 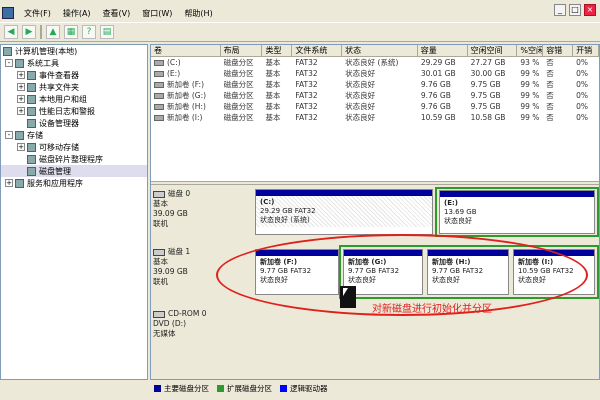 What do you see at coordinates (7, 51) in the screenshot?
I see `computer-icon` at bounding box center [7, 51].